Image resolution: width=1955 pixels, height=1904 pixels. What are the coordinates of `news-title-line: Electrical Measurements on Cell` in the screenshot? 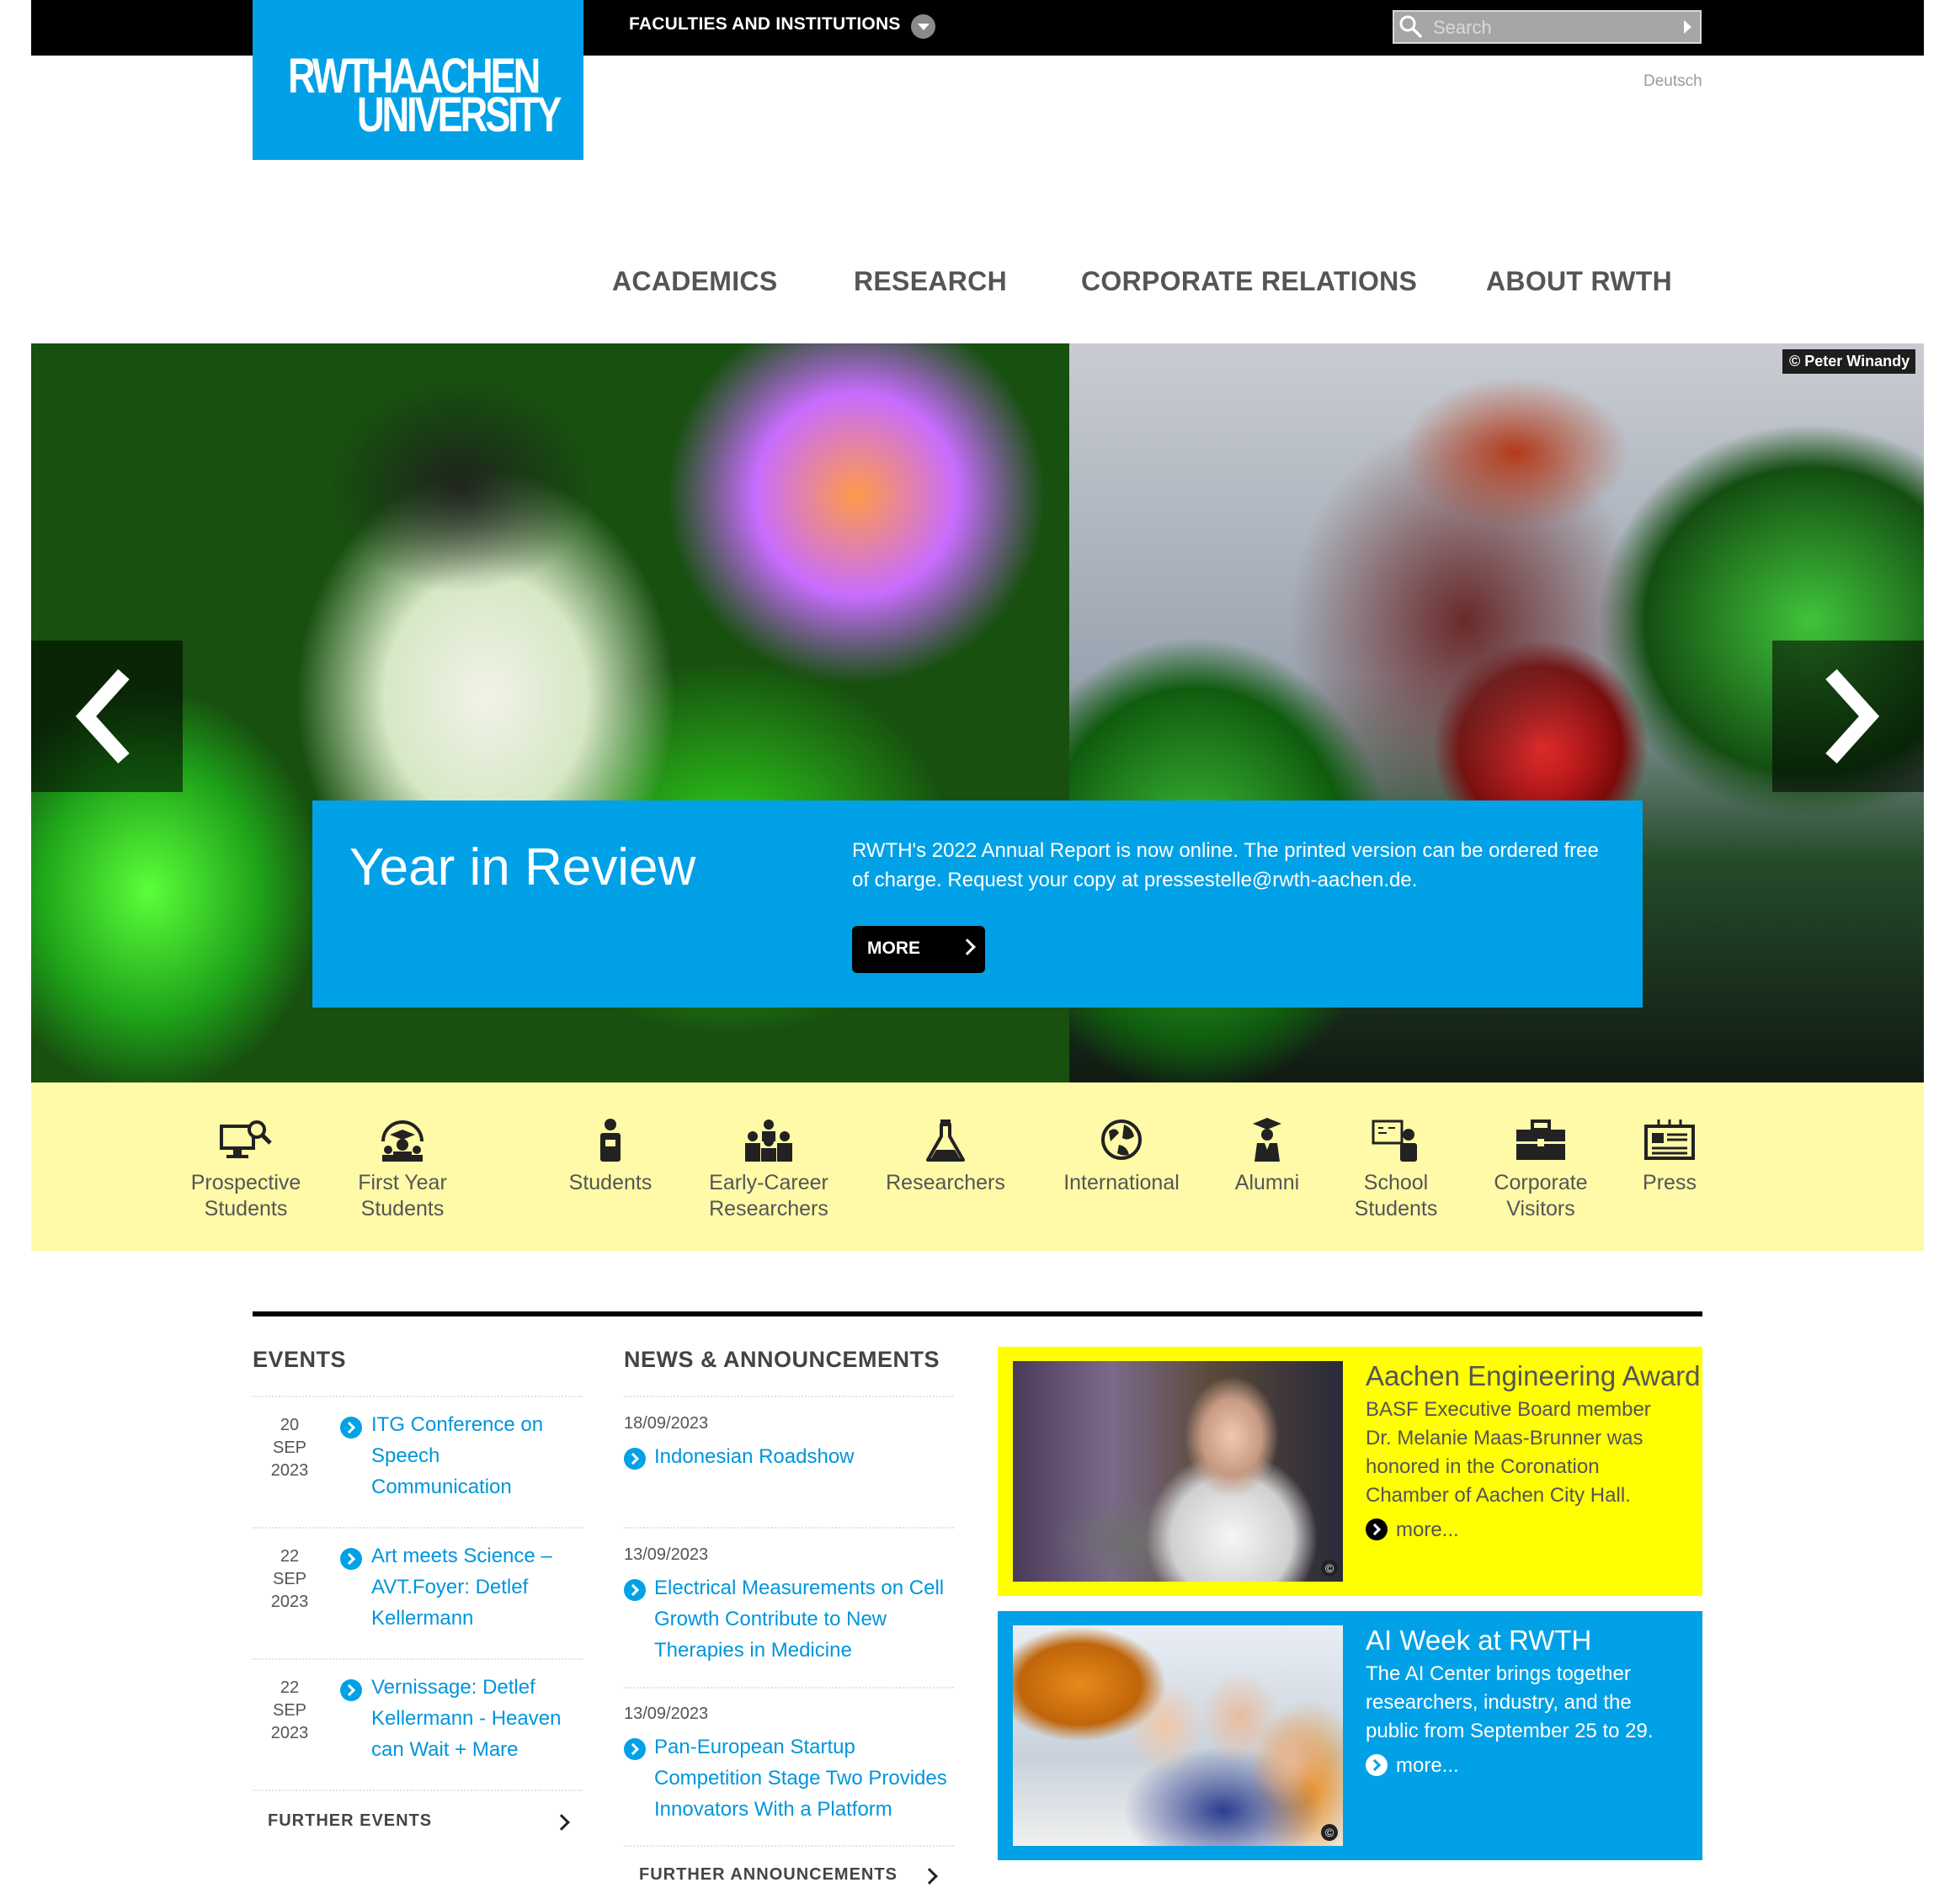 It's located at (799, 1588).